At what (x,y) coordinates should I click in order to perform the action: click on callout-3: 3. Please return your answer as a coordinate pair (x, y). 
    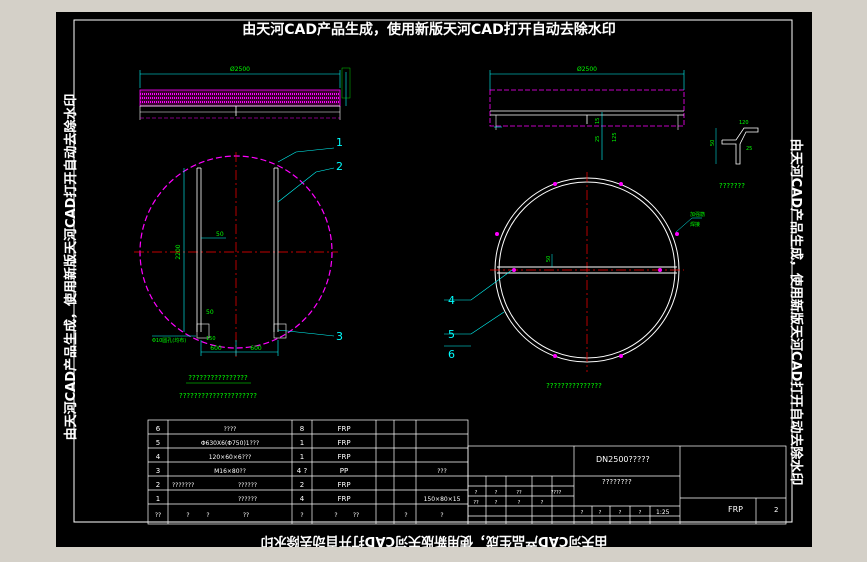
    Looking at the image, I should click on (339, 336).